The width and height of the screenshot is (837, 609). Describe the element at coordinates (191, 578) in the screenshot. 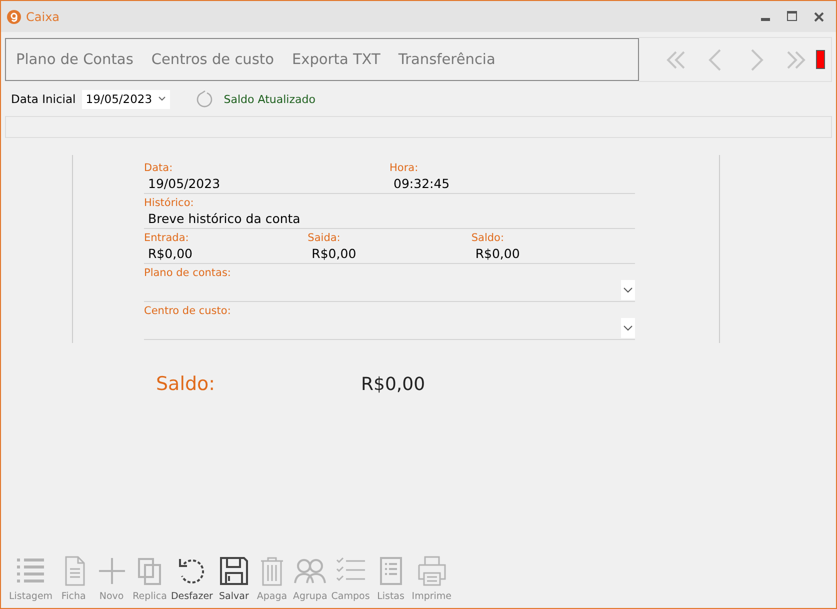

I see `toolbar-button: Desfazer` at that location.